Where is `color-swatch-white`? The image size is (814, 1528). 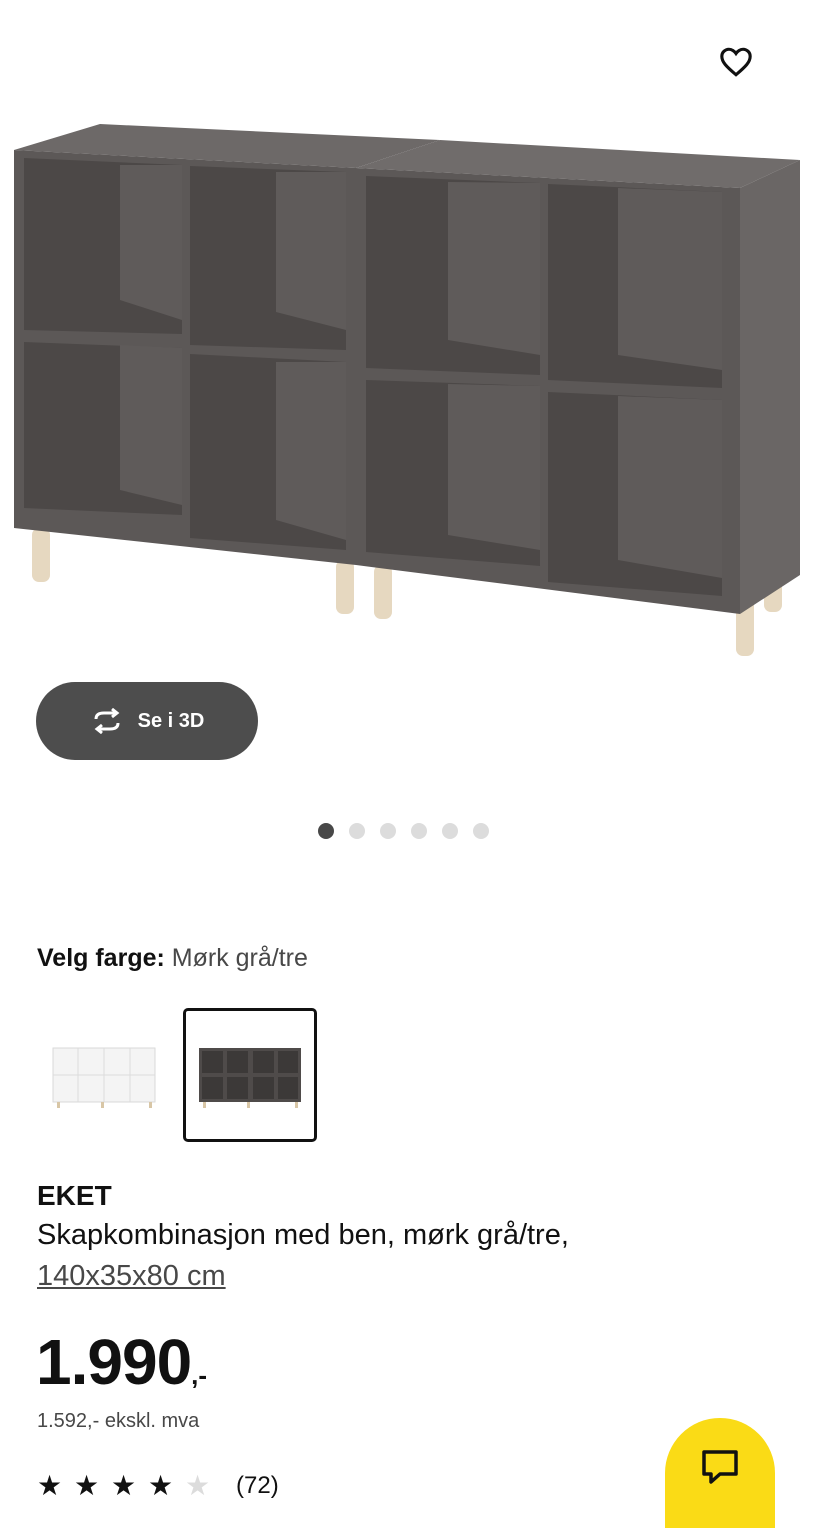 color-swatch-white is located at coordinates (104, 1075).